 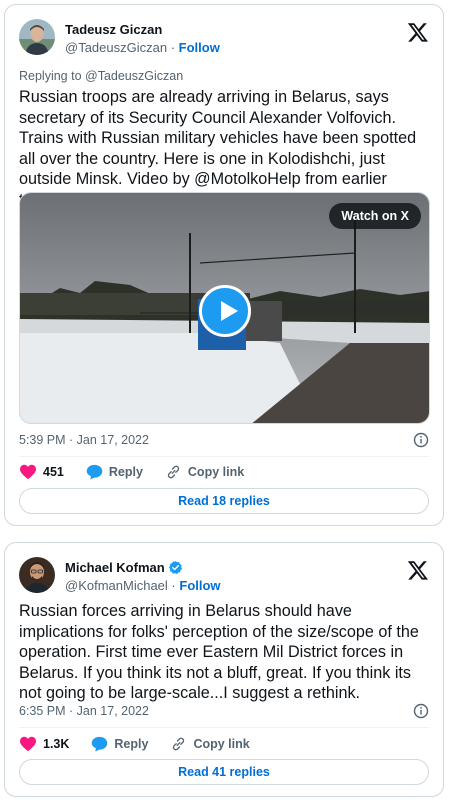 I want to click on author-handle: @KofmanMichael, so click(x=116, y=585).